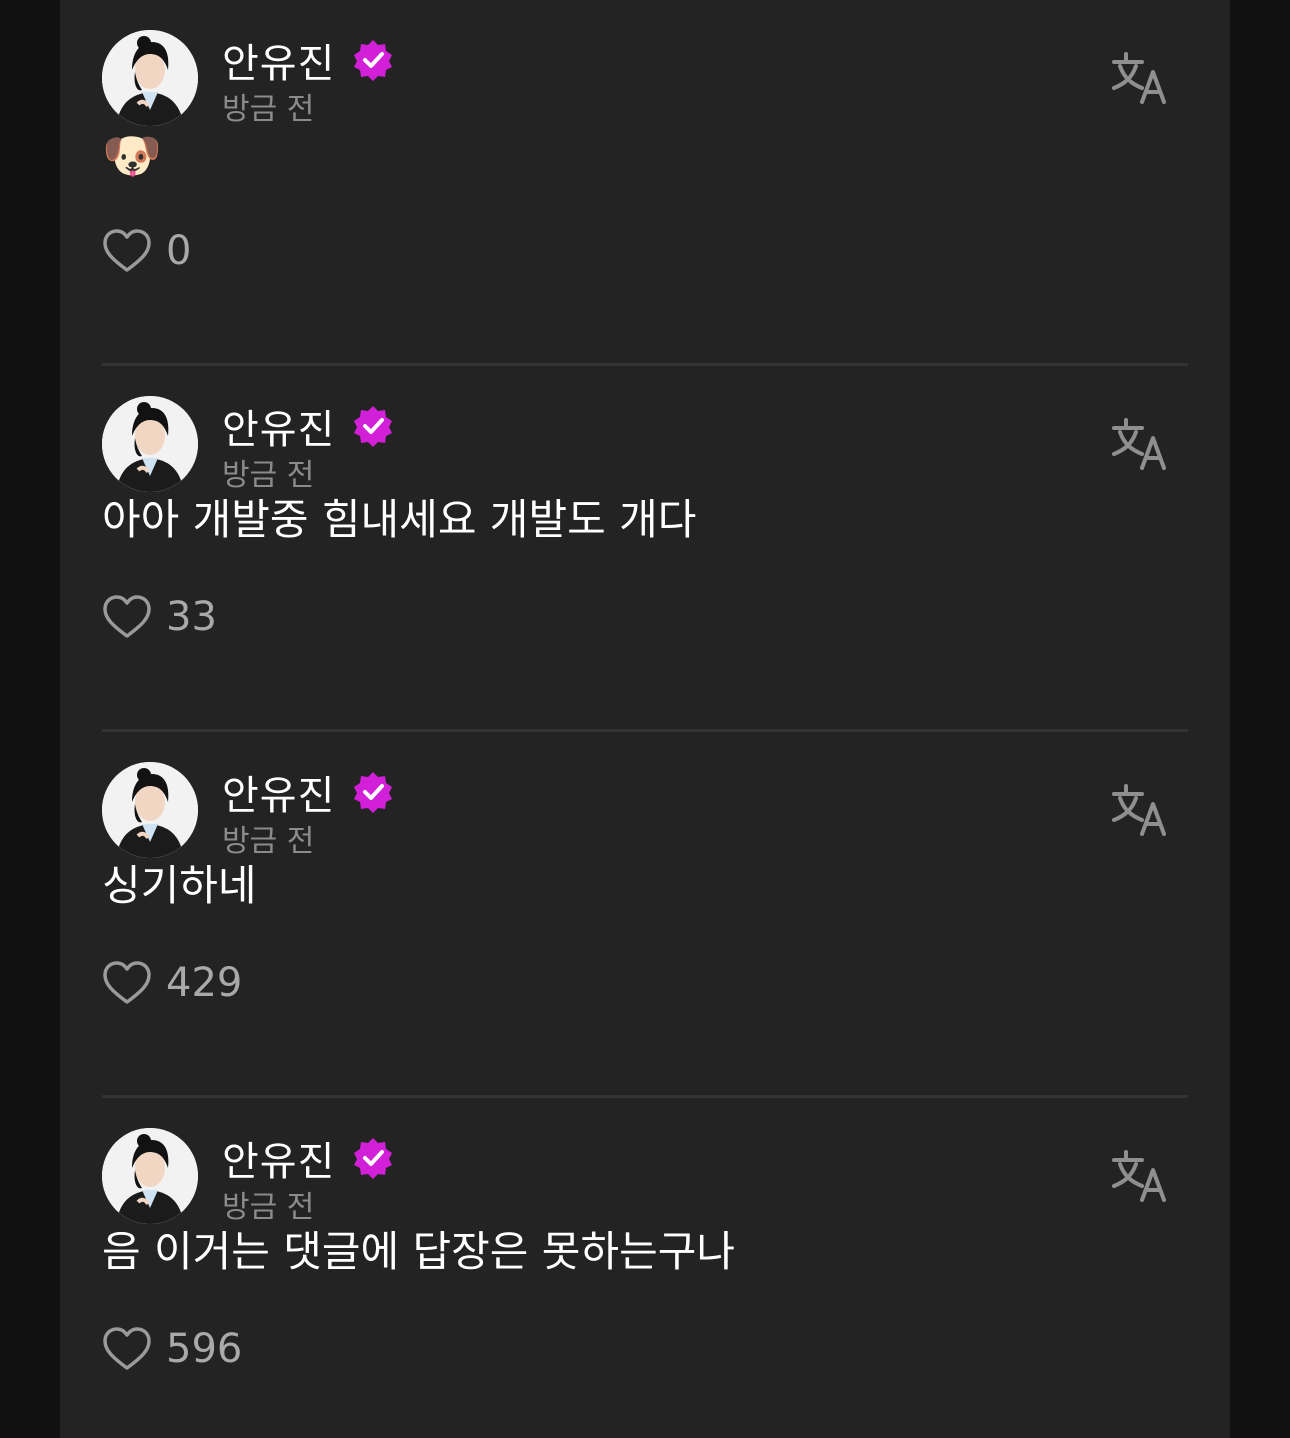 The image size is (1290, 1438). Describe the element at coordinates (204, 983) in the screenshot. I see `like-count: 429` at that location.